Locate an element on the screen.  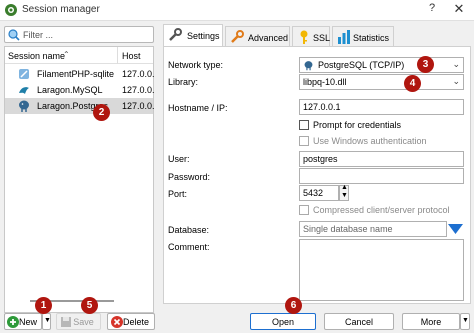
sqlite-icon is located at coordinates (24, 74).